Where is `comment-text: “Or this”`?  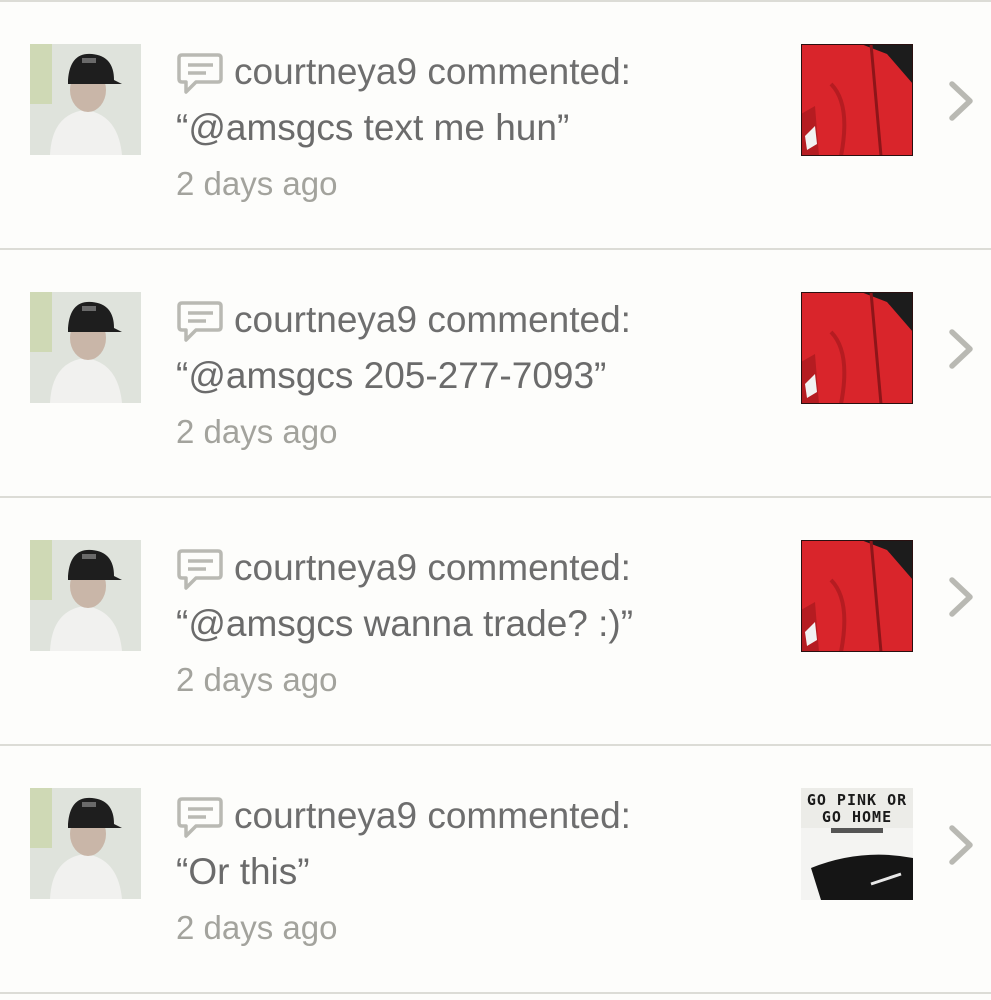 comment-text: “Or this” is located at coordinates (243, 871).